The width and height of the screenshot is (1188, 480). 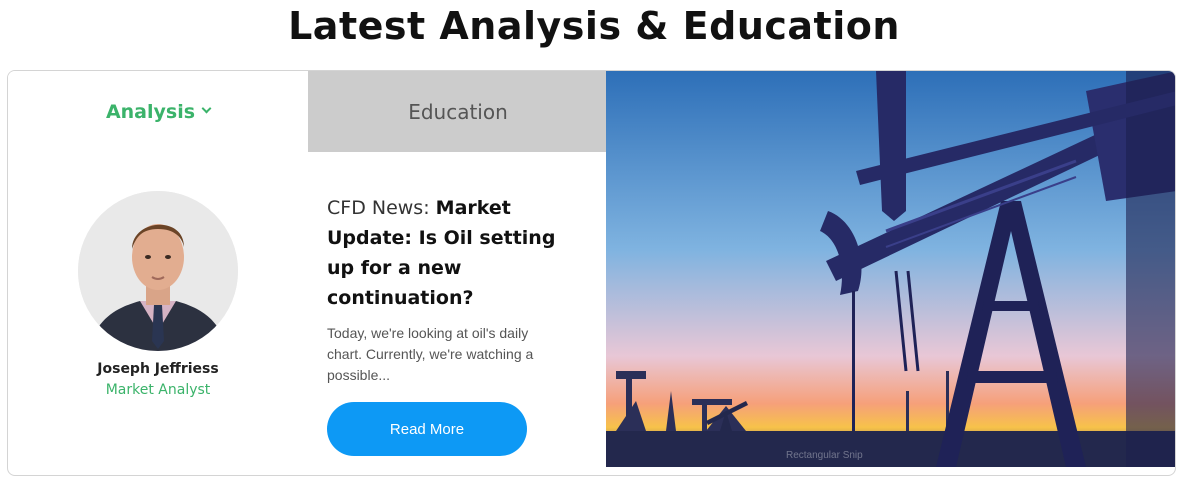 I want to click on article-prefix: CFD News:, so click(x=381, y=208).